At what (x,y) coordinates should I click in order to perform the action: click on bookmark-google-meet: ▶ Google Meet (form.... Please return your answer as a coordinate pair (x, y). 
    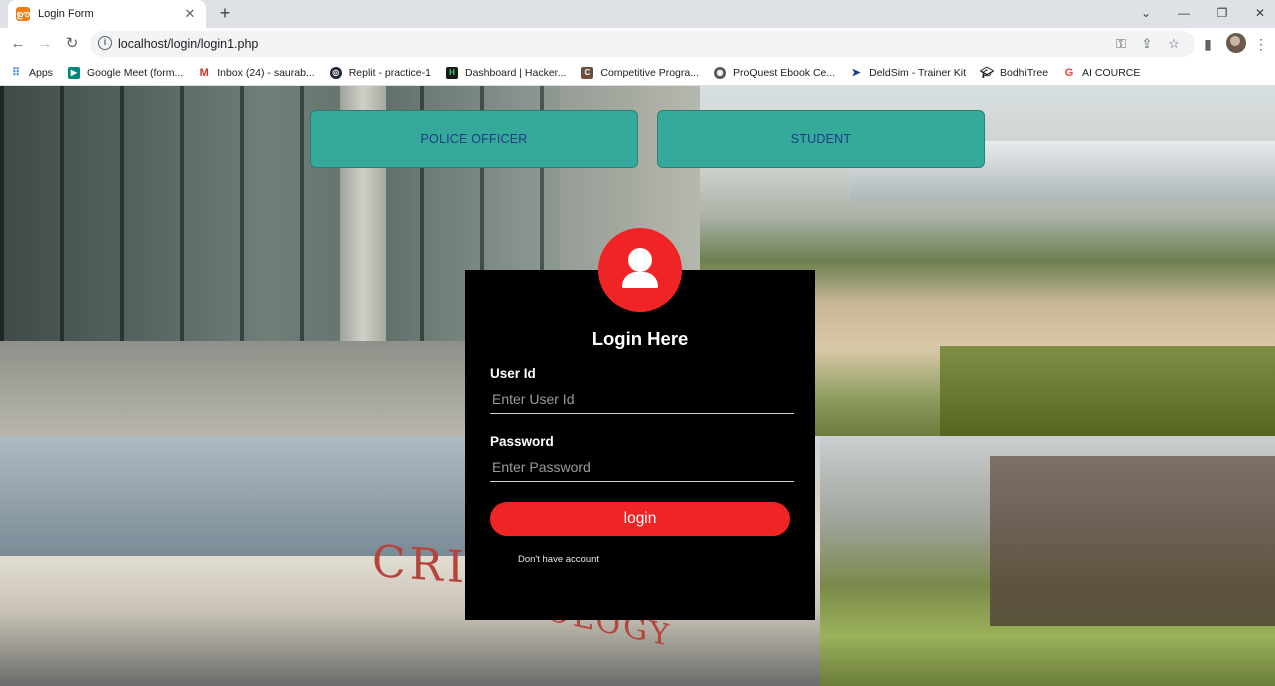
    Looking at the image, I should click on (125, 72).